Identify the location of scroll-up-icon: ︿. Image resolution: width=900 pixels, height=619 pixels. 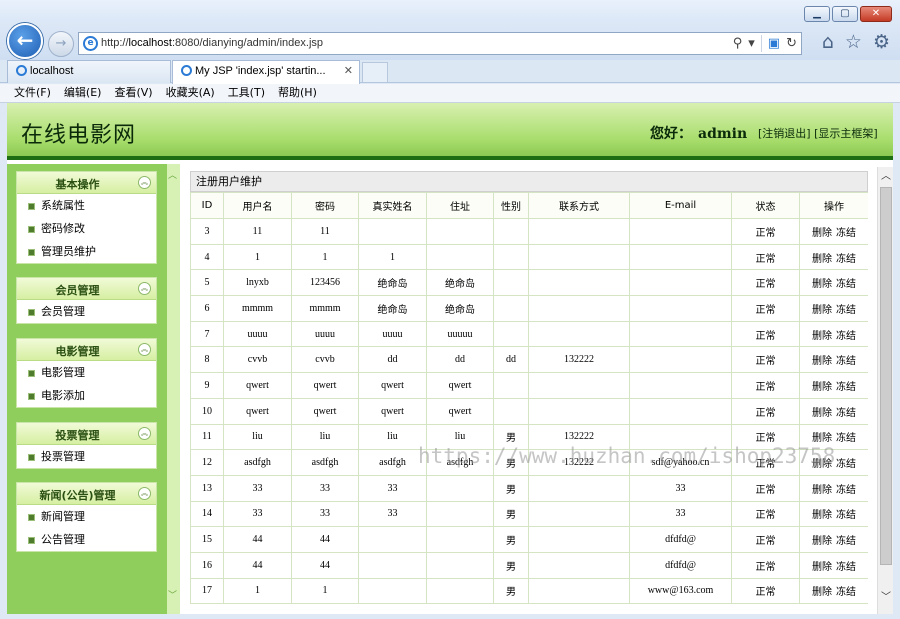
(885, 177).